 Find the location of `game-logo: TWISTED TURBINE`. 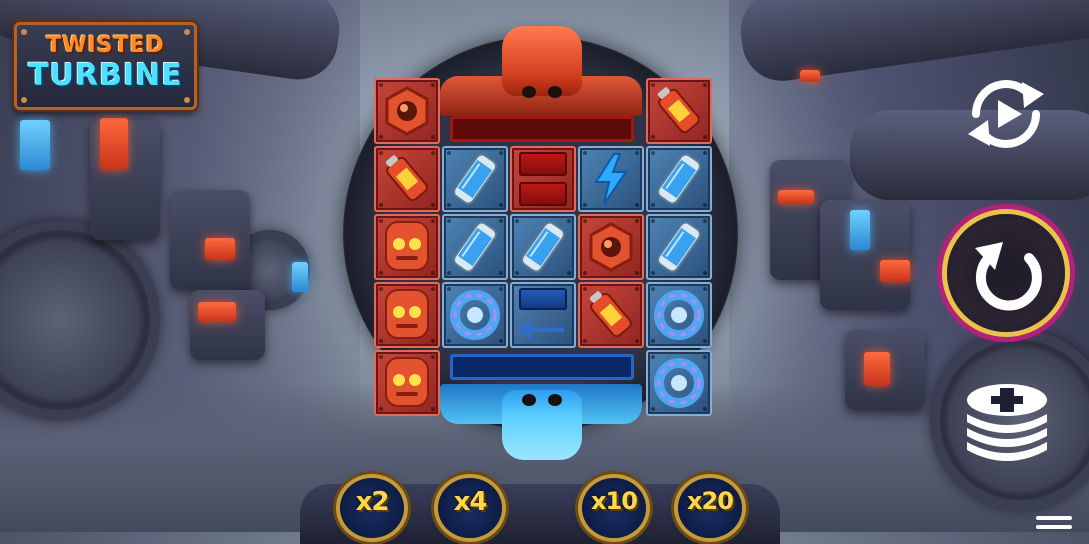

game-logo: TWISTED TURBINE is located at coordinates (105, 66).